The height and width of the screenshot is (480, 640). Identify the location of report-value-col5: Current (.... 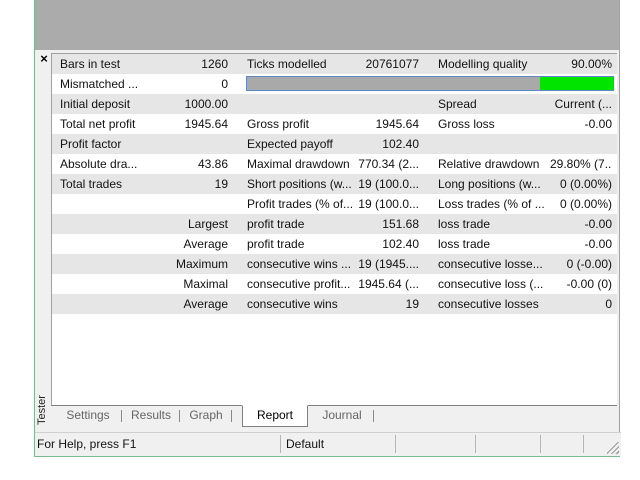
(583, 104).